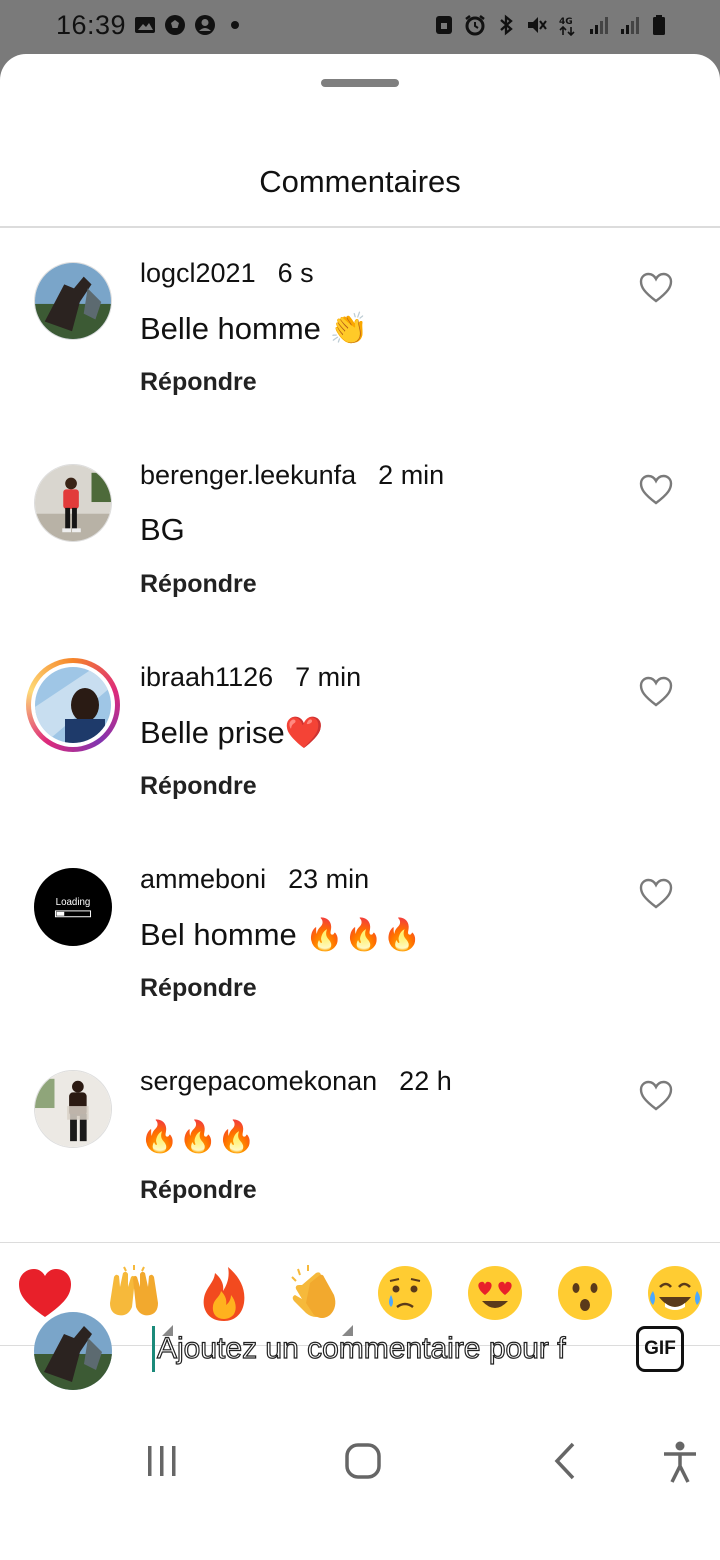 Image resolution: width=720 pixels, height=1560 pixels. Describe the element at coordinates (405, 1293) in the screenshot. I see `crying-face-emoji` at that location.